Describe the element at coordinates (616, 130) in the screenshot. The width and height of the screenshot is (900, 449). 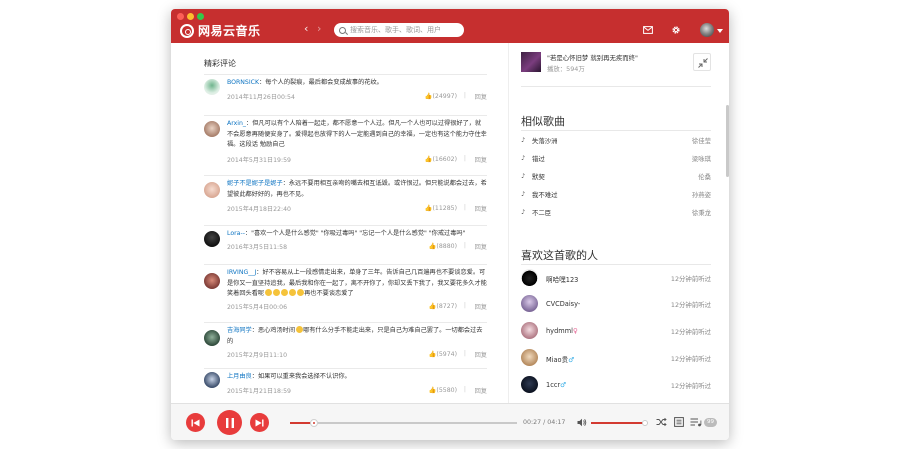
I see `section-divider` at that location.